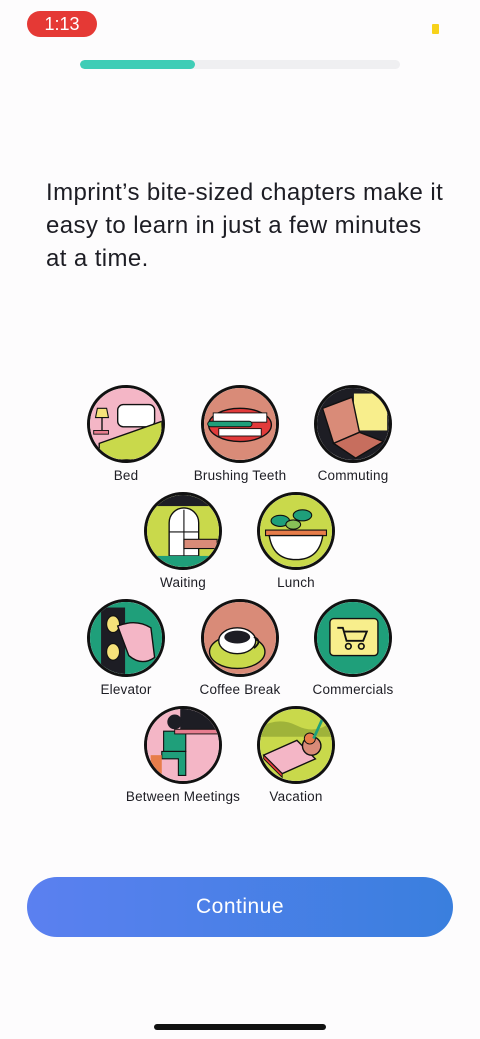  What do you see at coordinates (240, 424) in the screenshot?
I see `teeth-icon` at bounding box center [240, 424].